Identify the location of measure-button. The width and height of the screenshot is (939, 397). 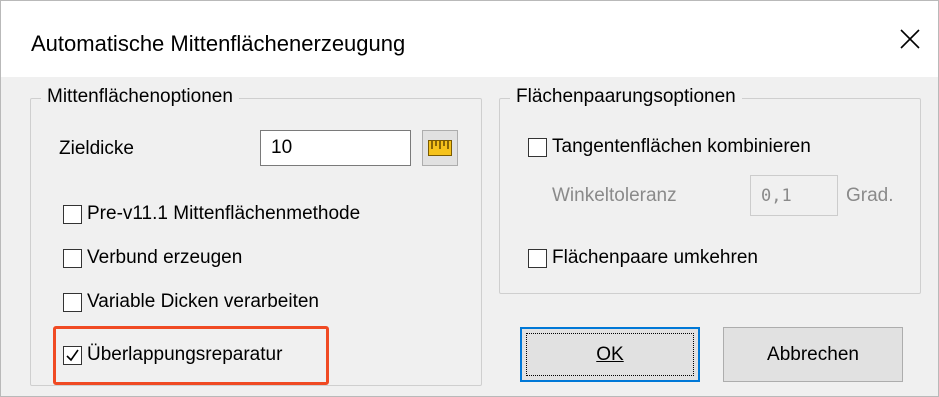
(440, 148).